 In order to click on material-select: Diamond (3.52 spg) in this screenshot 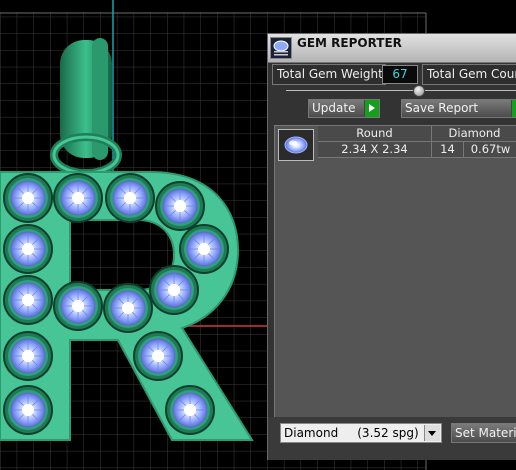, I will do `click(361, 433)`.